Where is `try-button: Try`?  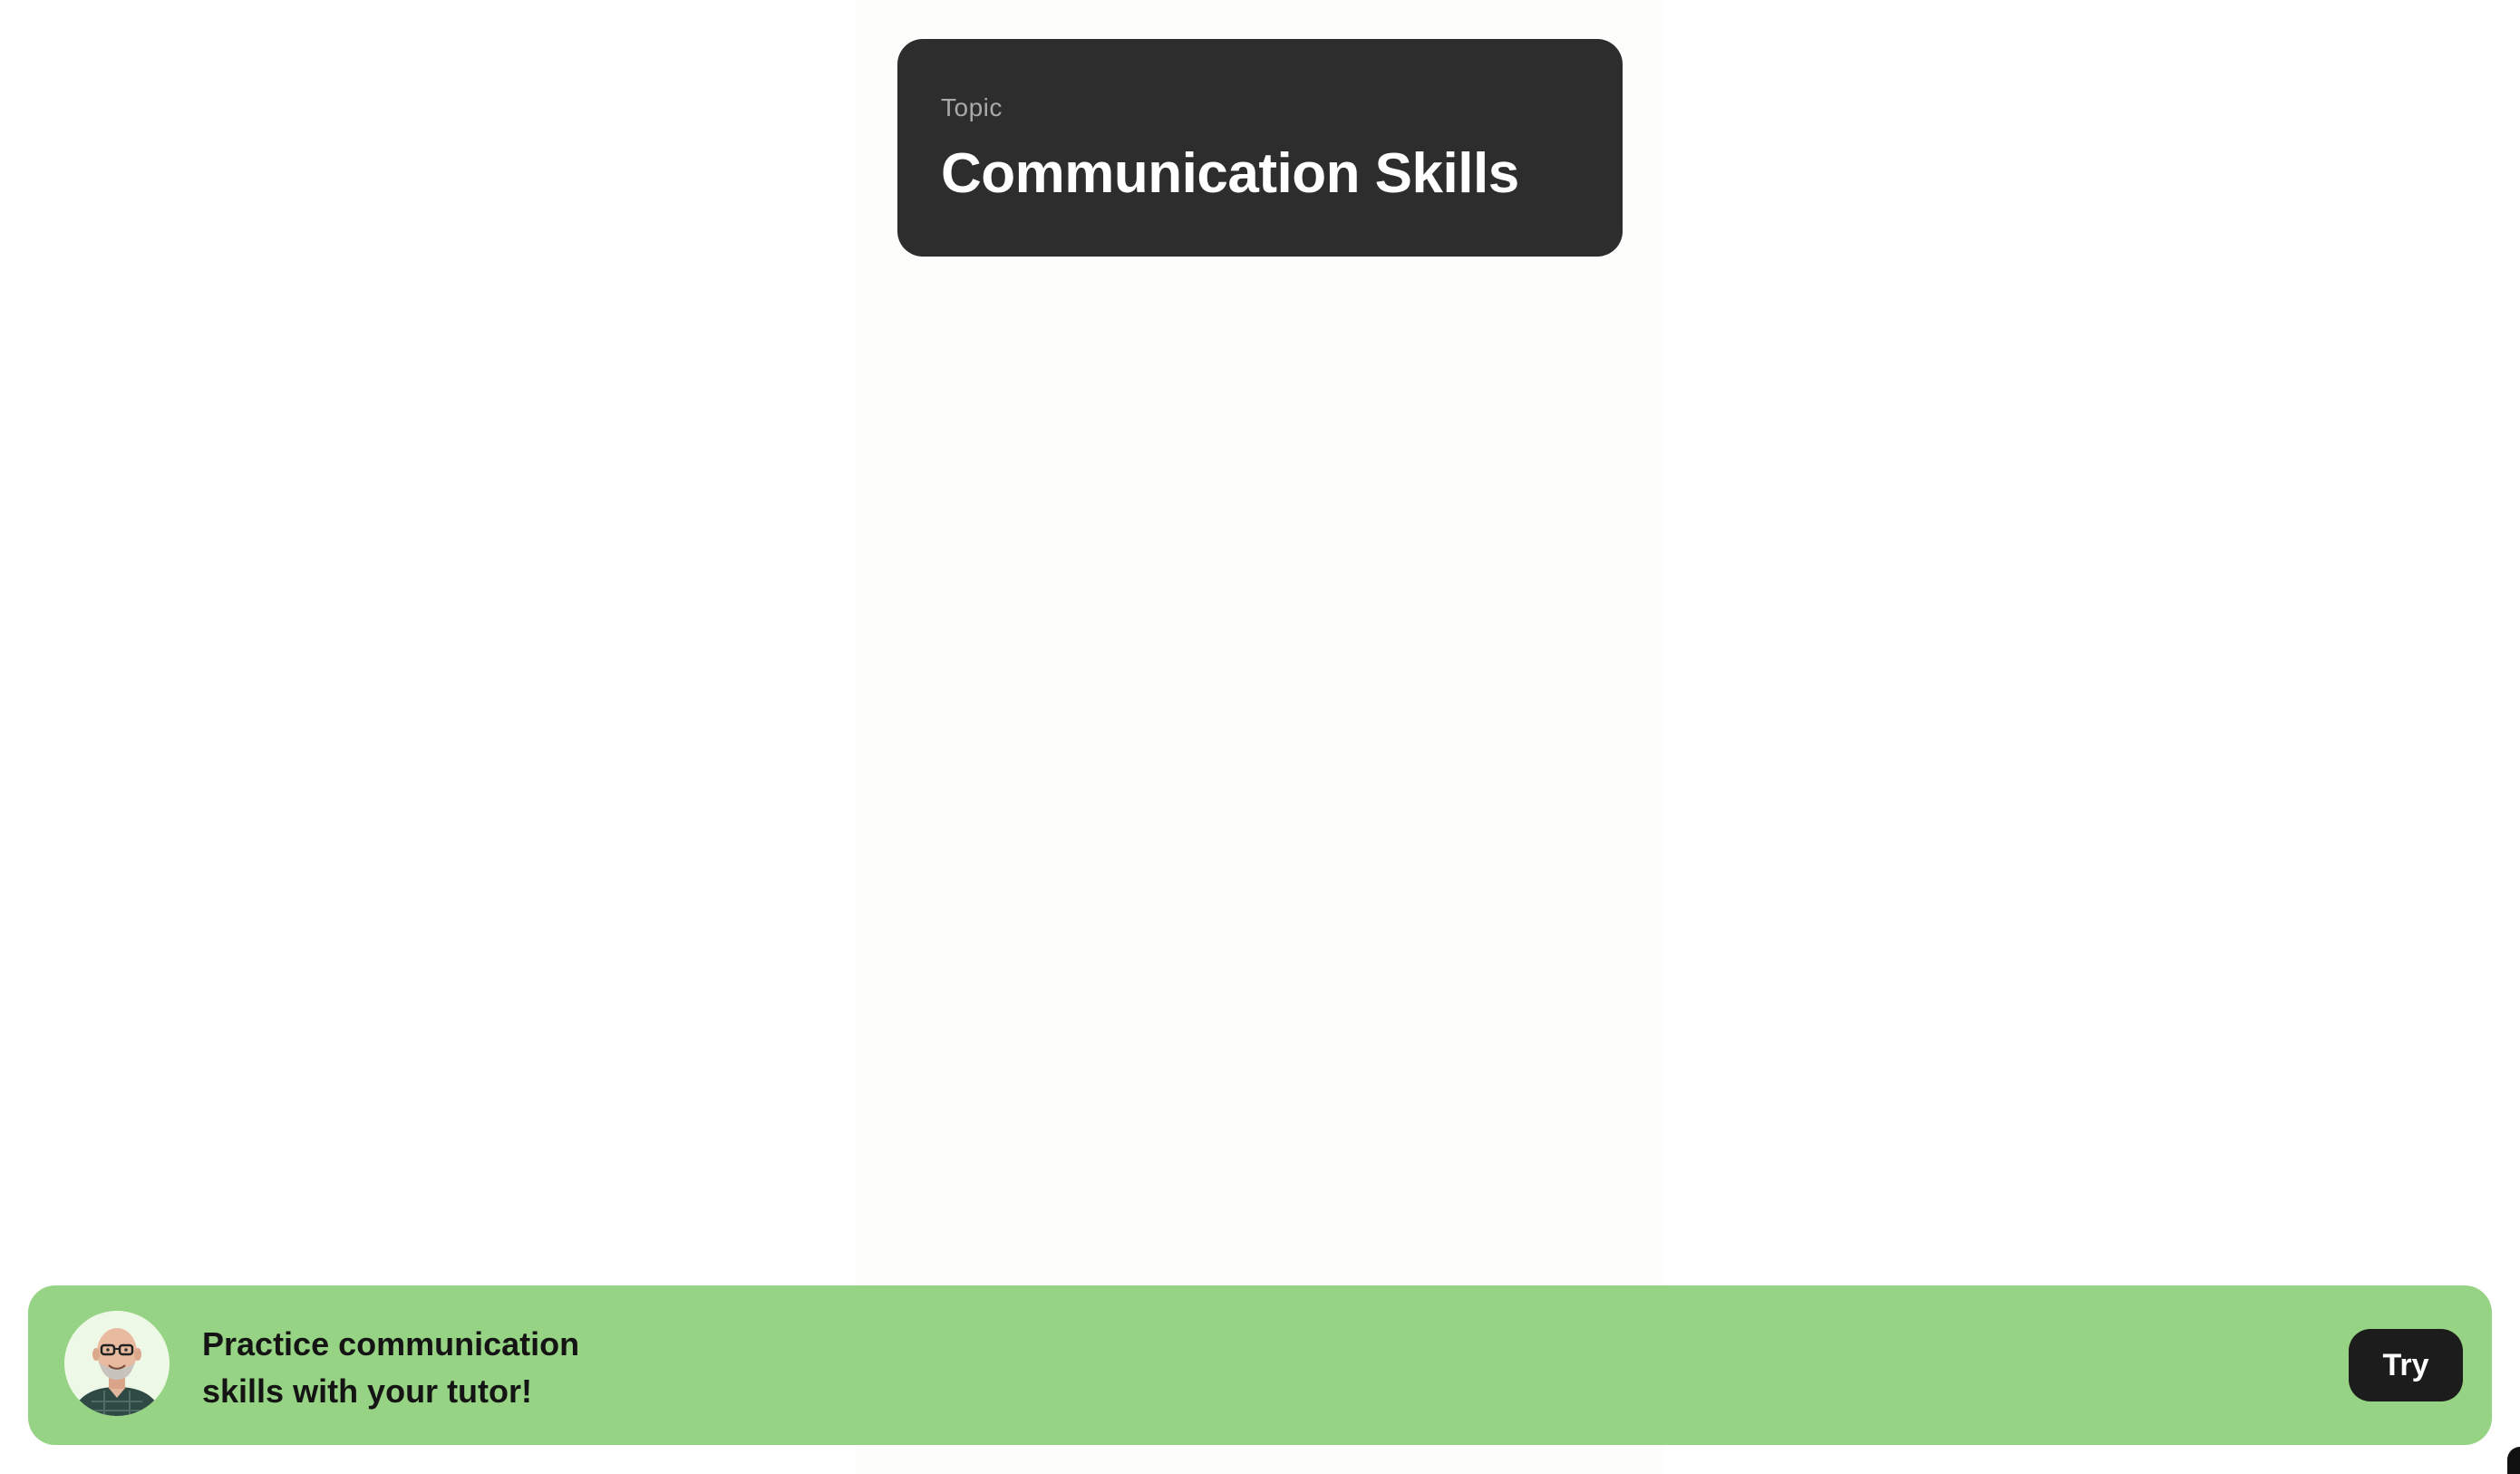 try-button: Try is located at coordinates (2406, 1365).